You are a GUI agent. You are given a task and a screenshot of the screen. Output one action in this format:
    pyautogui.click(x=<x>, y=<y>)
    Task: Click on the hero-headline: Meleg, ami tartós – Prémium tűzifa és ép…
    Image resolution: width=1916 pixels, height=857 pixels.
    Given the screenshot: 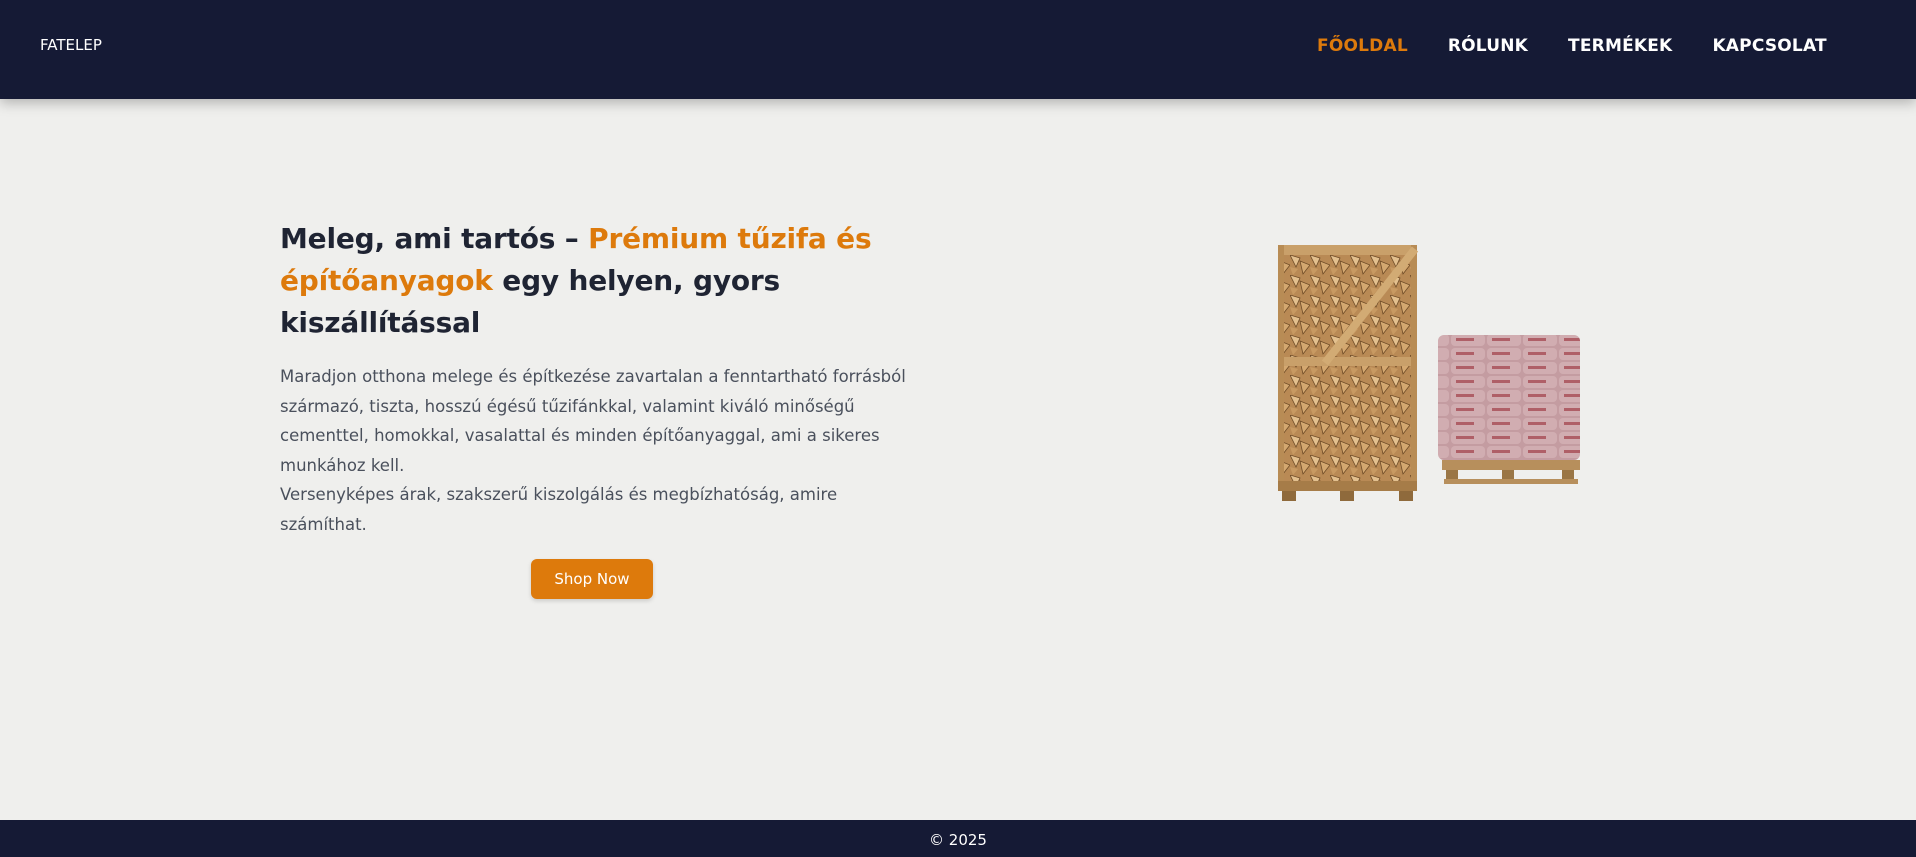 What is the action you would take?
    pyautogui.click(x=600, y=281)
    